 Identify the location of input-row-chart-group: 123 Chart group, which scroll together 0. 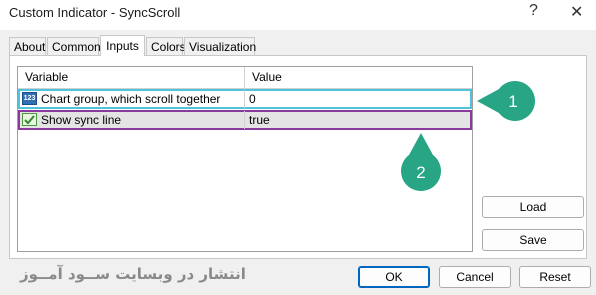
(245, 99).